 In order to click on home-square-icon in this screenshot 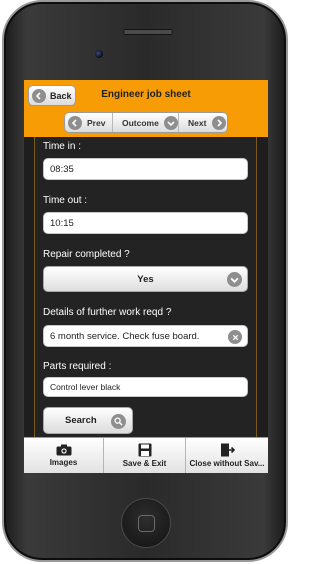, I will do `click(146, 523)`.